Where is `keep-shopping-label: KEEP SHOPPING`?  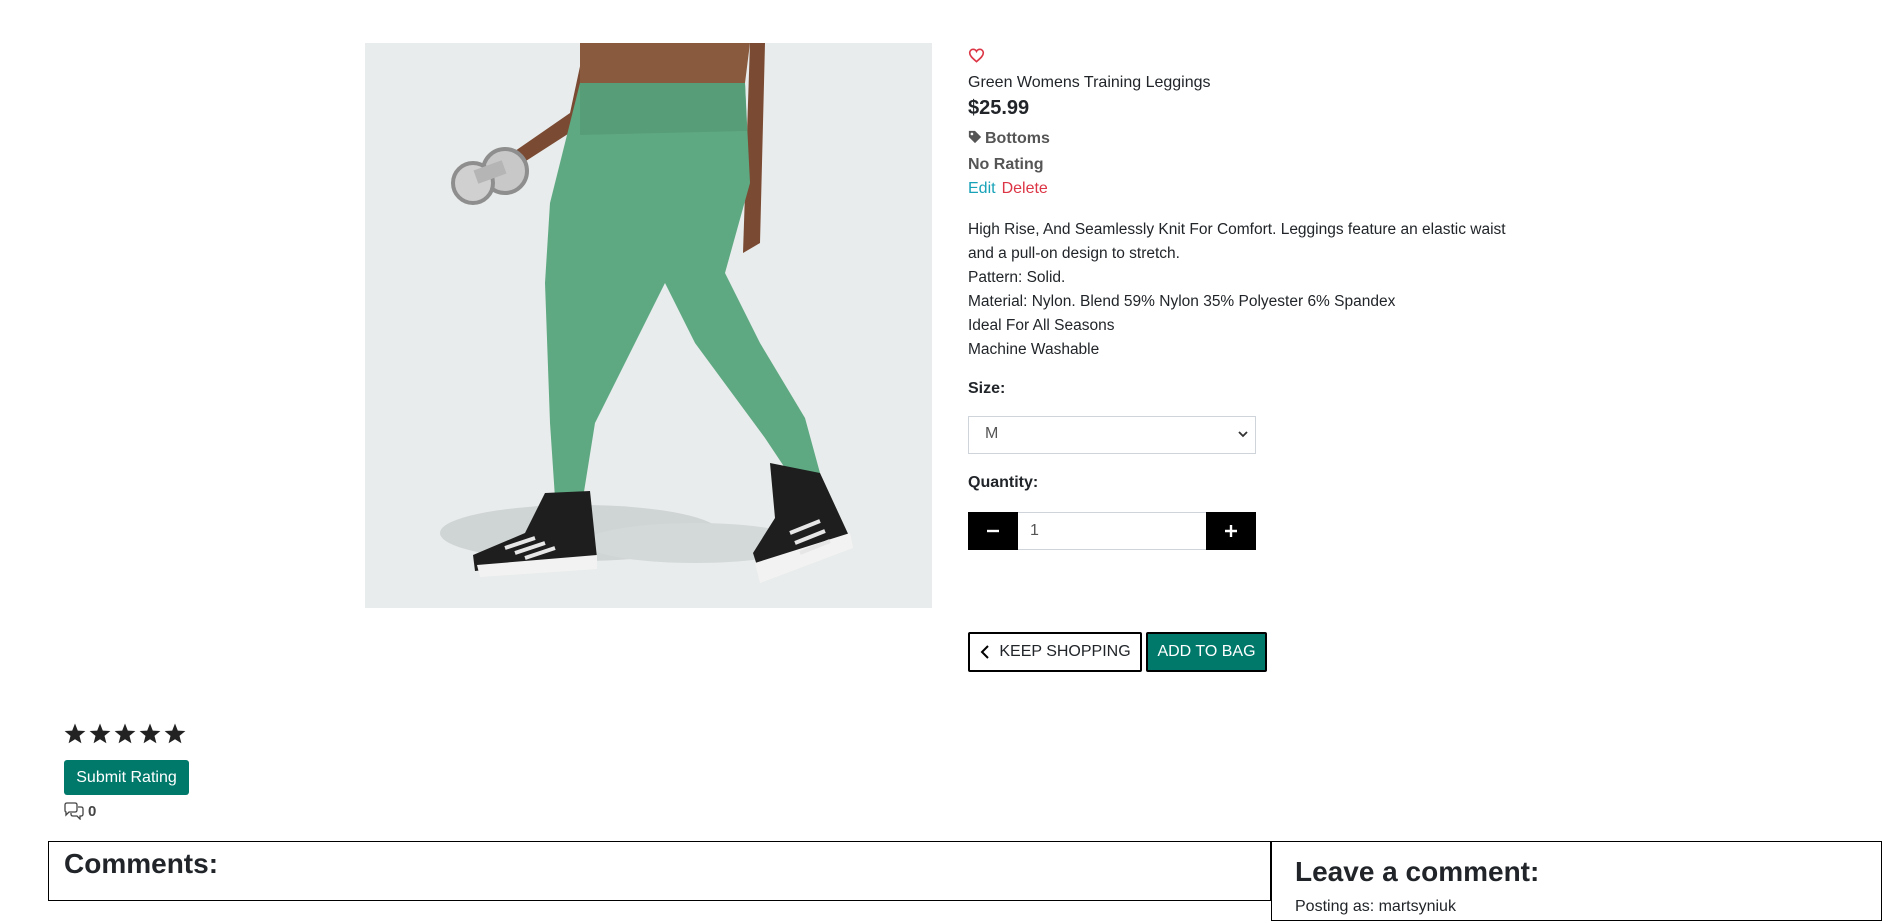
keep-shopping-label: KEEP SHOPPING is located at coordinates (1065, 651).